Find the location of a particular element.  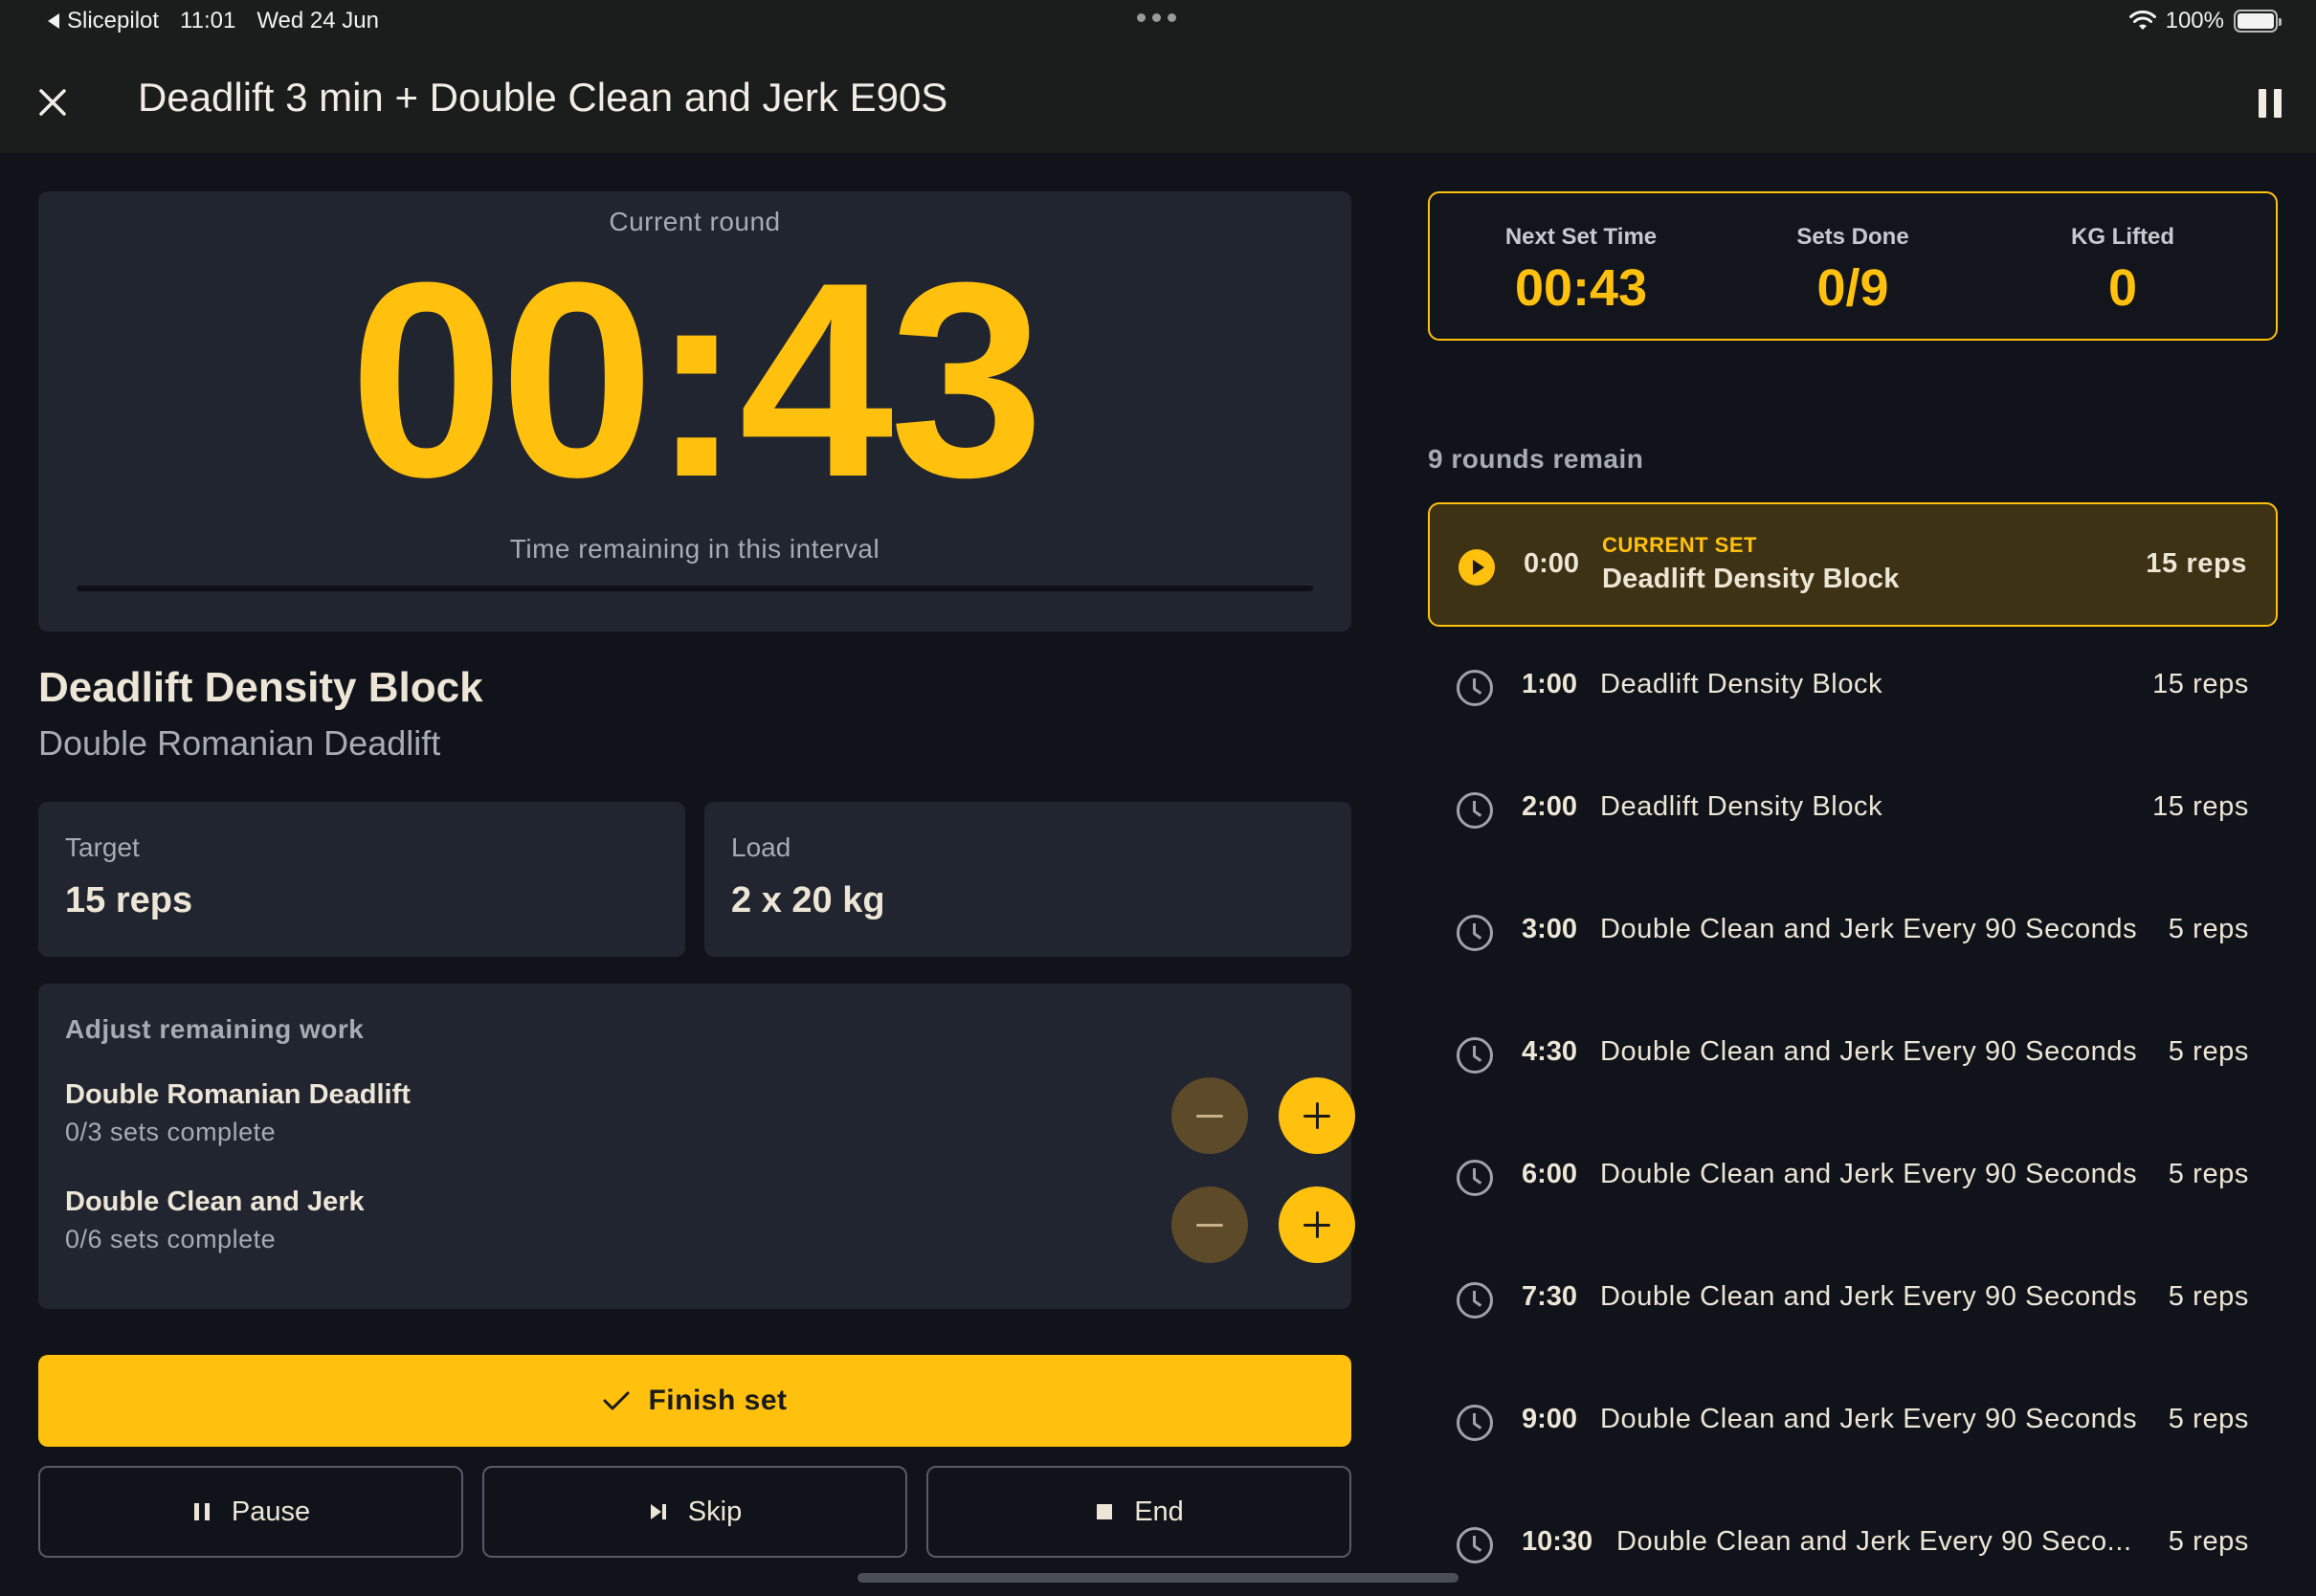

back-to-app: Slicepilot is located at coordinates (104, 21).